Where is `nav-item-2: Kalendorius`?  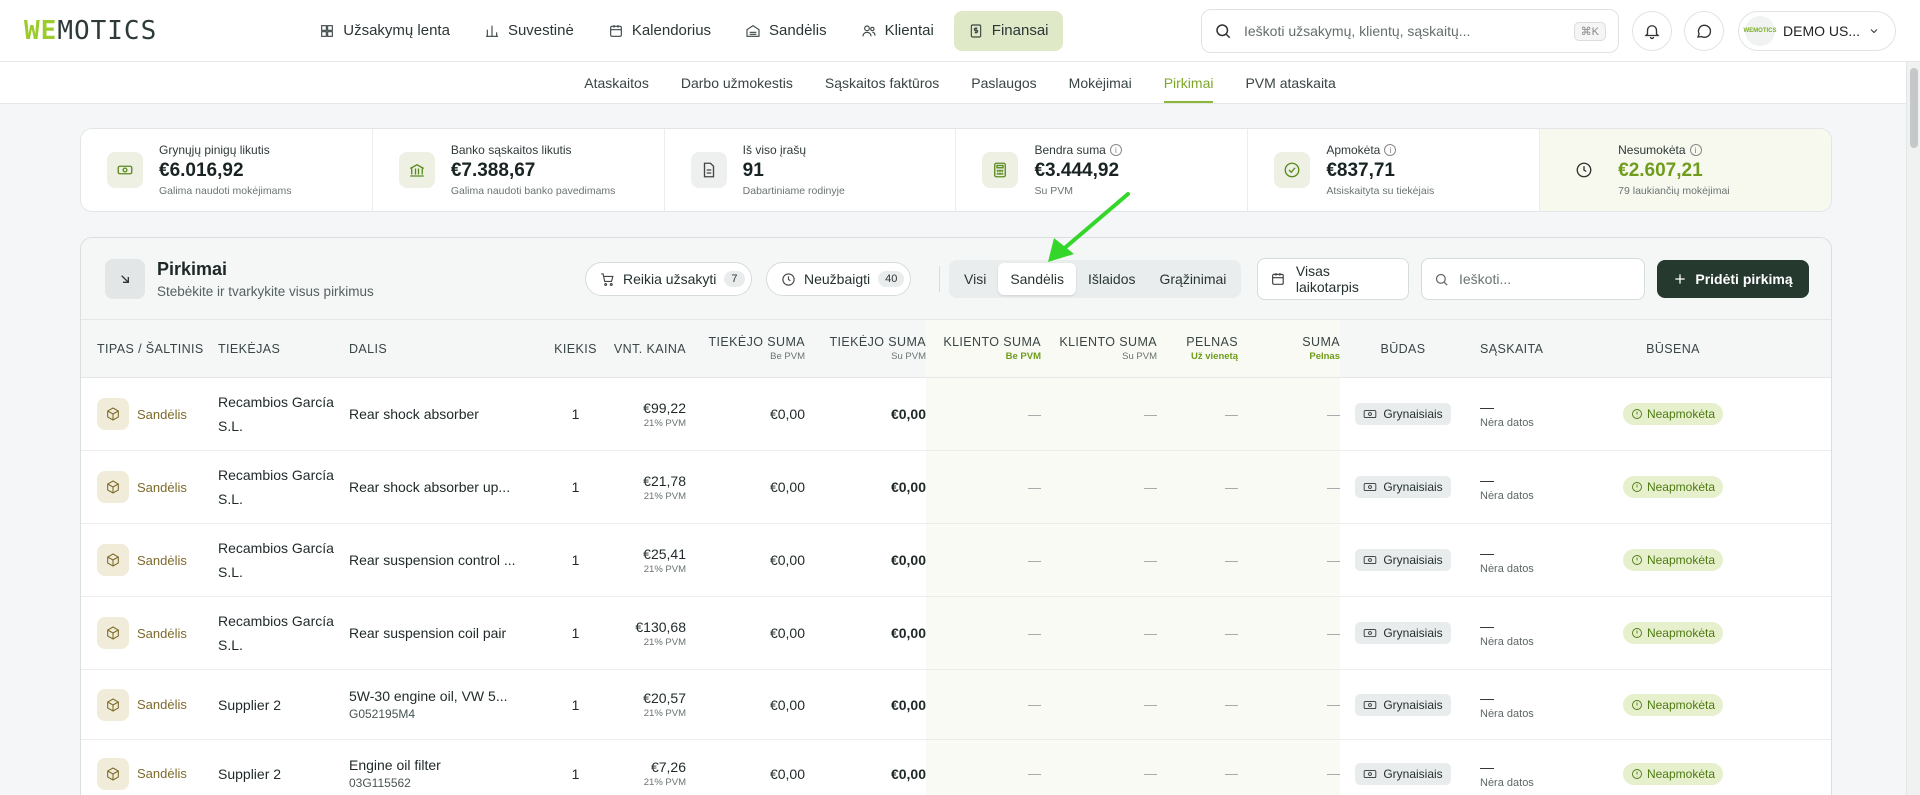
nav-item-2: Kalendorius is located at coordinates (659, 31).